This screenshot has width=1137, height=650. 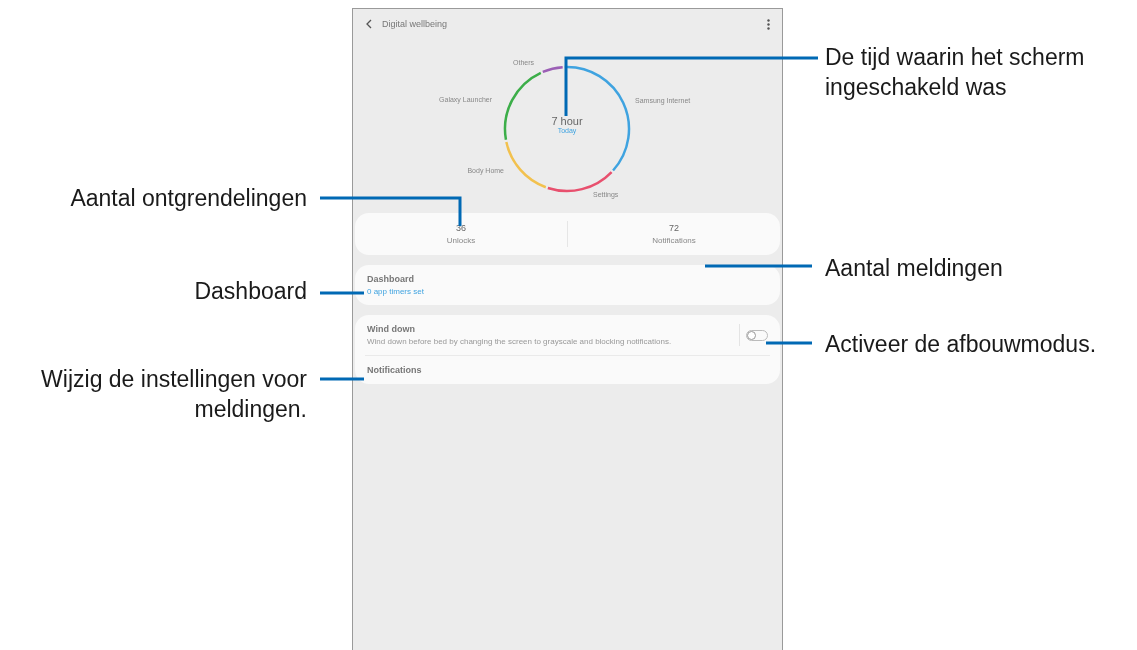 I want to click on wind-down-description: Wind down before bed by changing the screen to grayscale and blocking notifications., so click(x=520, y=341).